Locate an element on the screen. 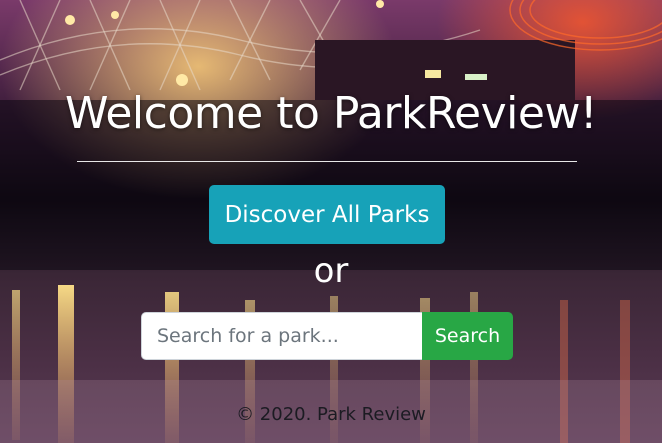 This screenshot has height=443, width=662. search-form: Search is located at coordinates (327, 336).